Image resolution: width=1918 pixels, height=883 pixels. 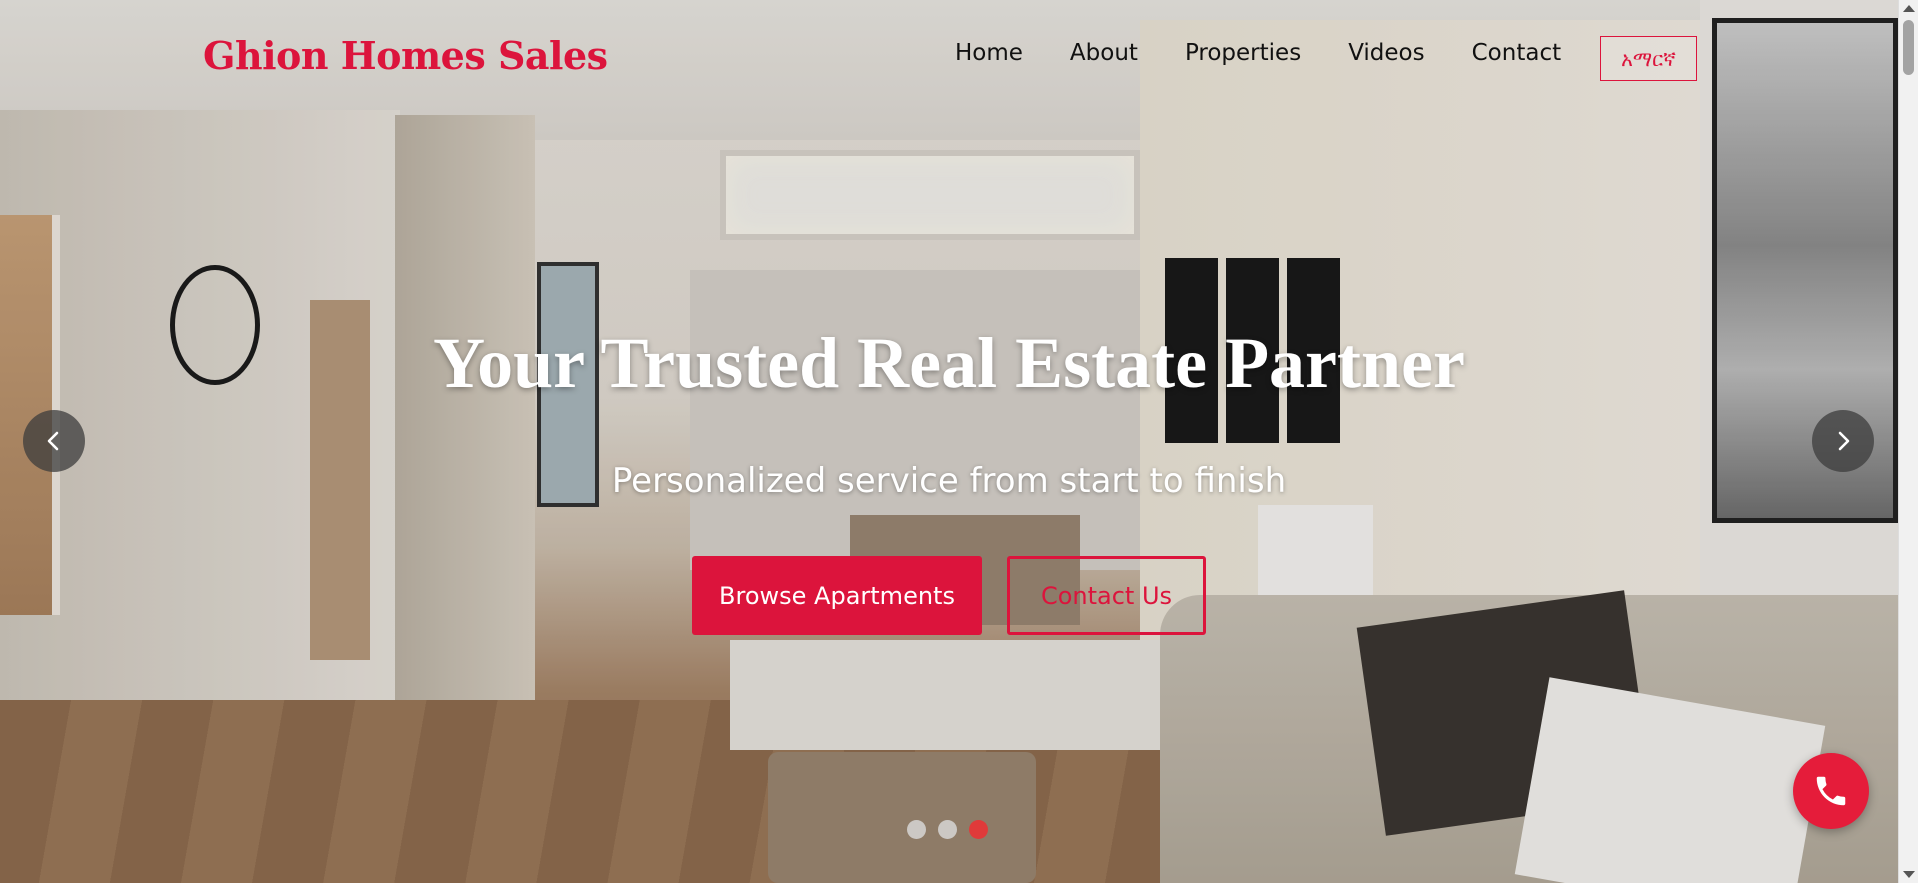 I want to click on scroll-down-arrow-icon, so click(x=1909, y=874).